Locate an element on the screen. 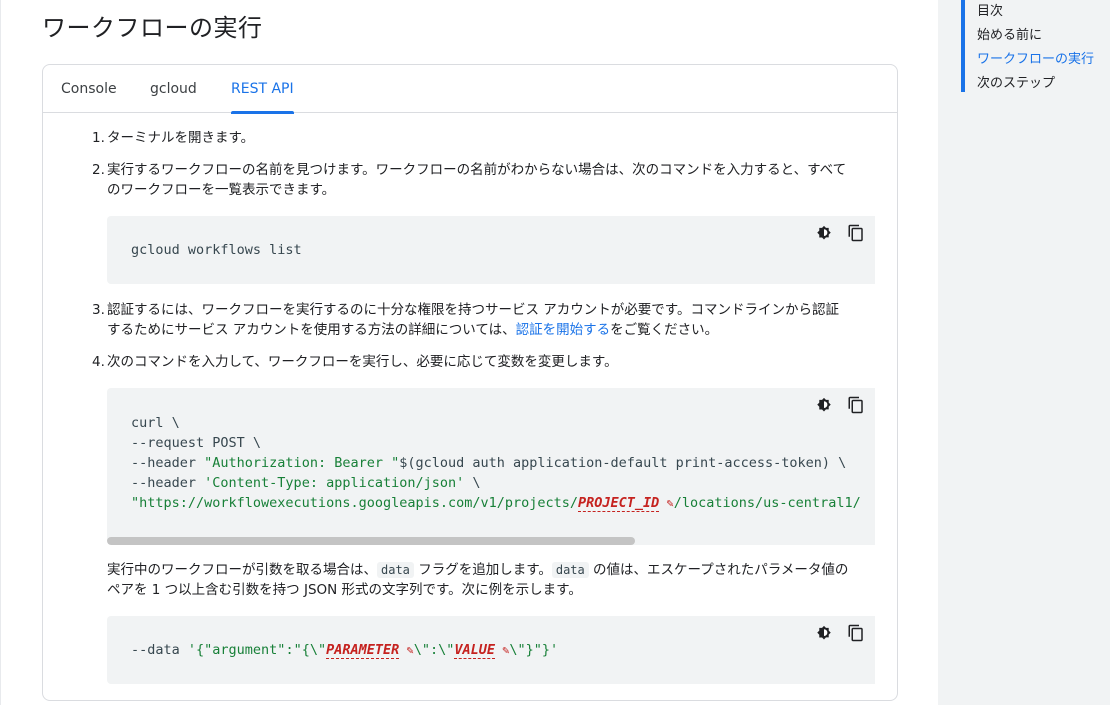  paragraph-text: 実行中のワークフローが引数を取る場合は、 is located at coordinates (242, 570).